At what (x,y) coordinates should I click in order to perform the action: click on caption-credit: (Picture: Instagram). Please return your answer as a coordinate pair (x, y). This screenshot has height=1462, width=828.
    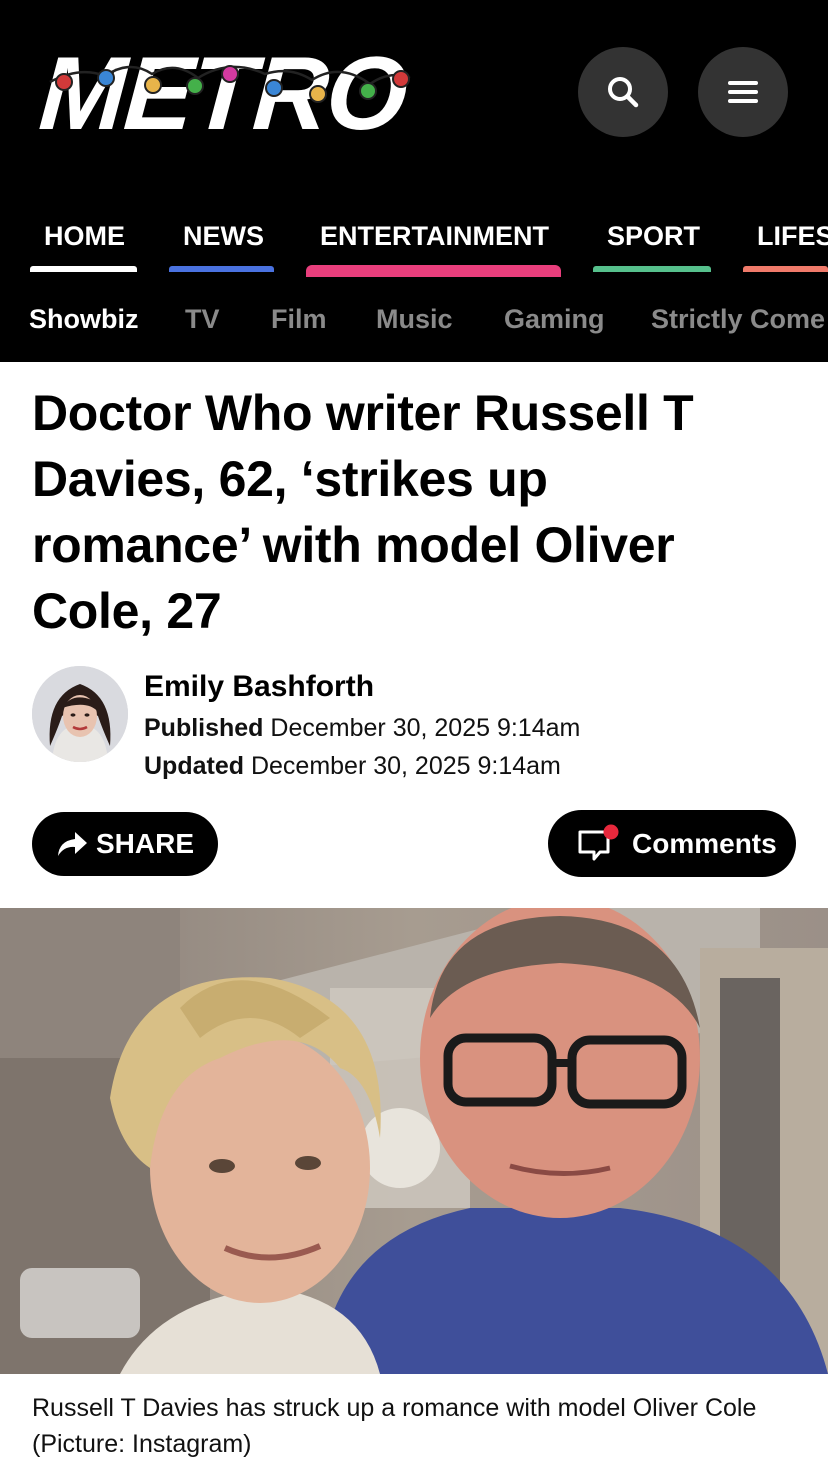
    Looking at the image, I should click on (142, 1444).